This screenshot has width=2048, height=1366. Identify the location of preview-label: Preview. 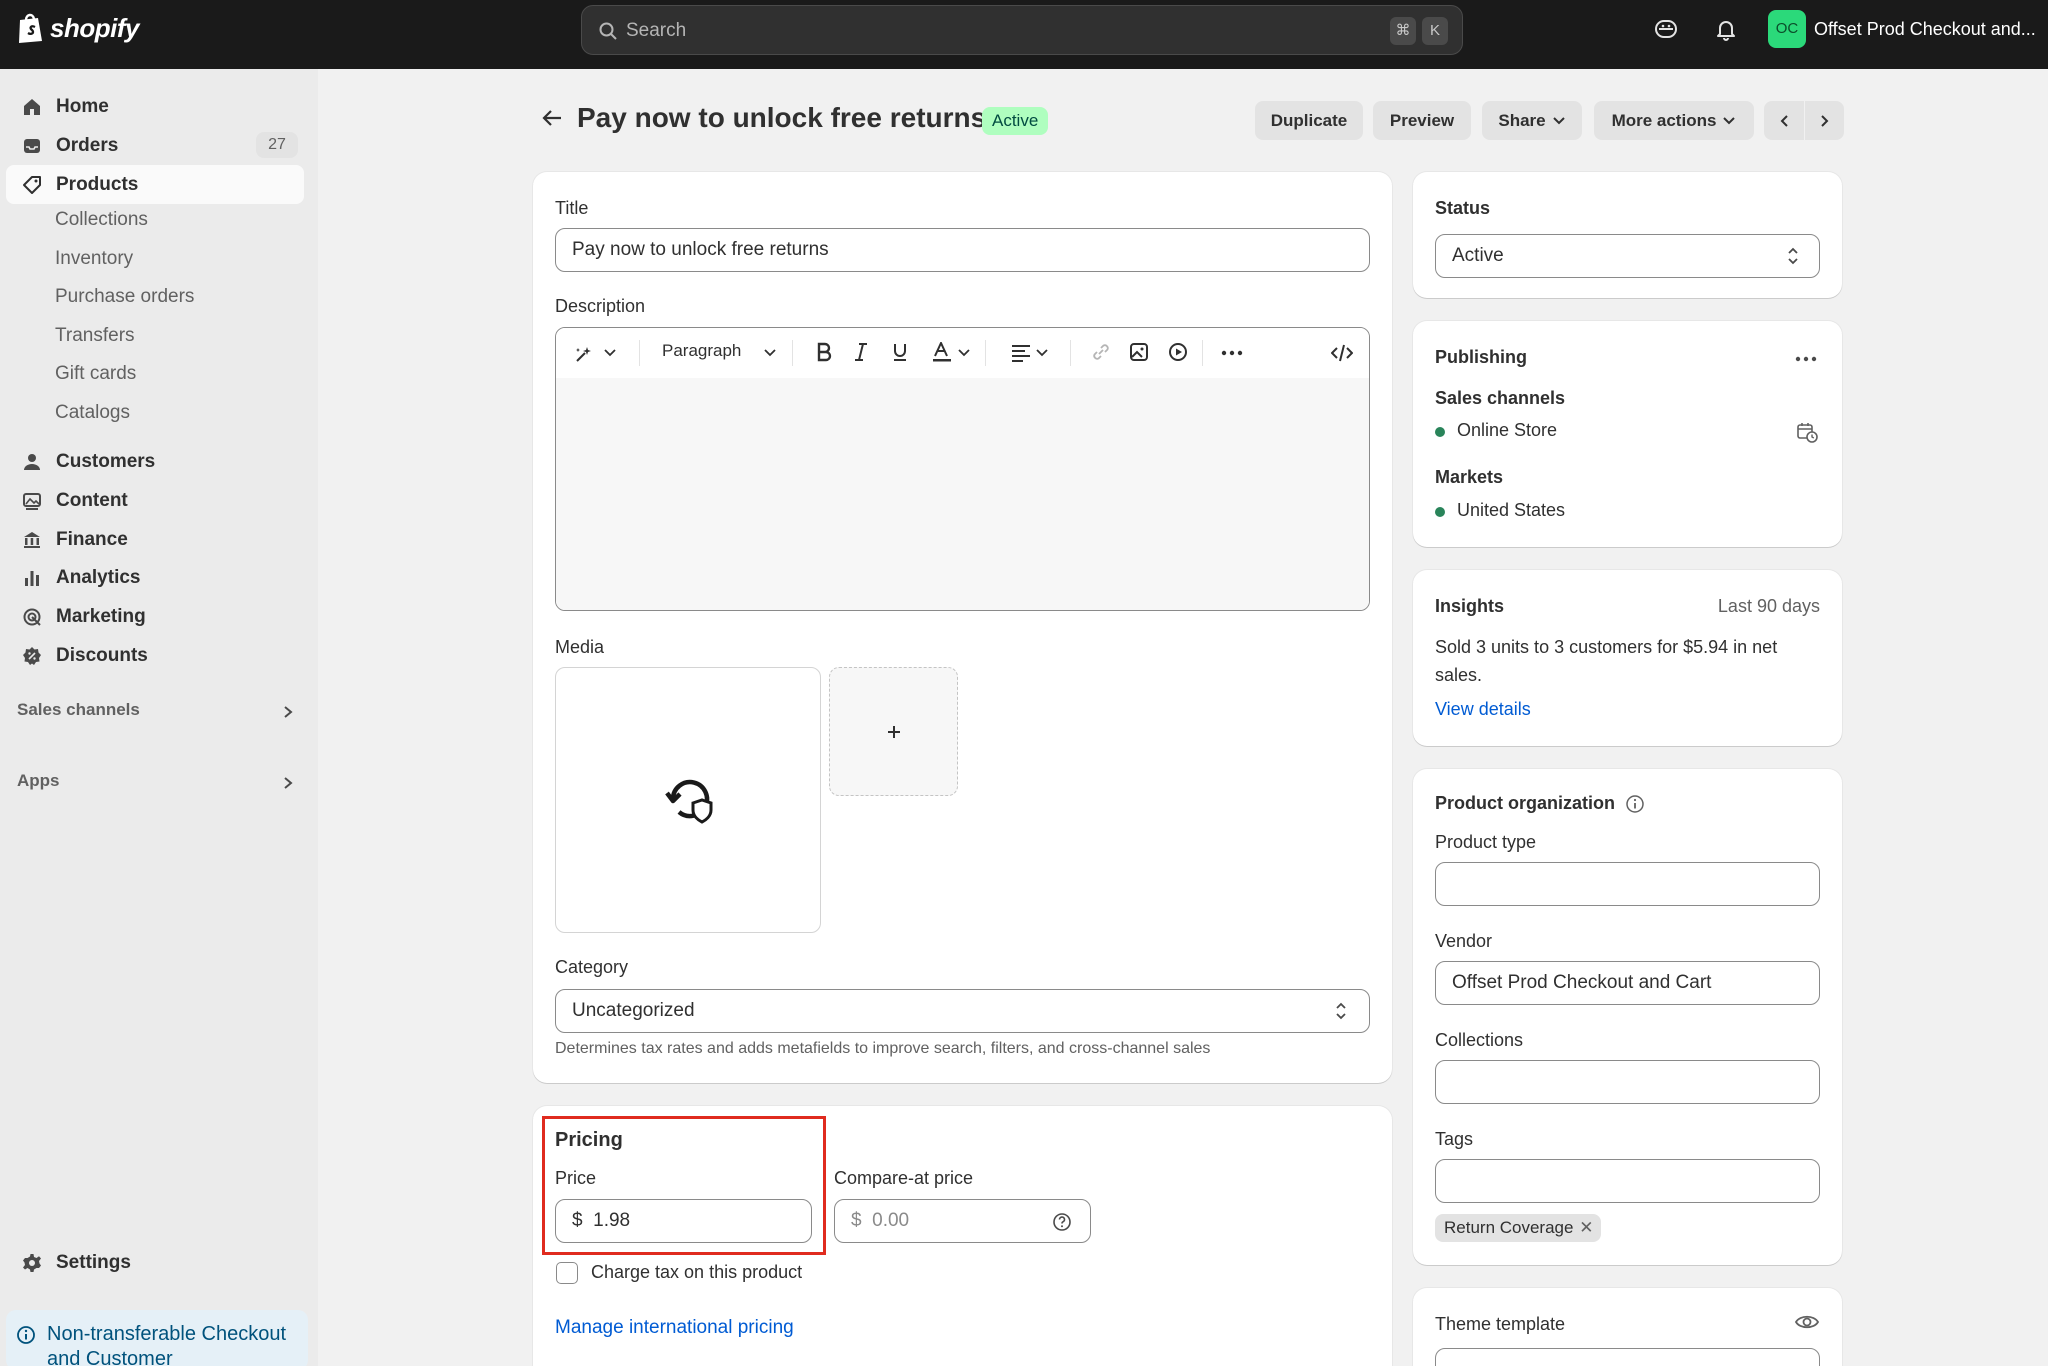
(1422, 120).